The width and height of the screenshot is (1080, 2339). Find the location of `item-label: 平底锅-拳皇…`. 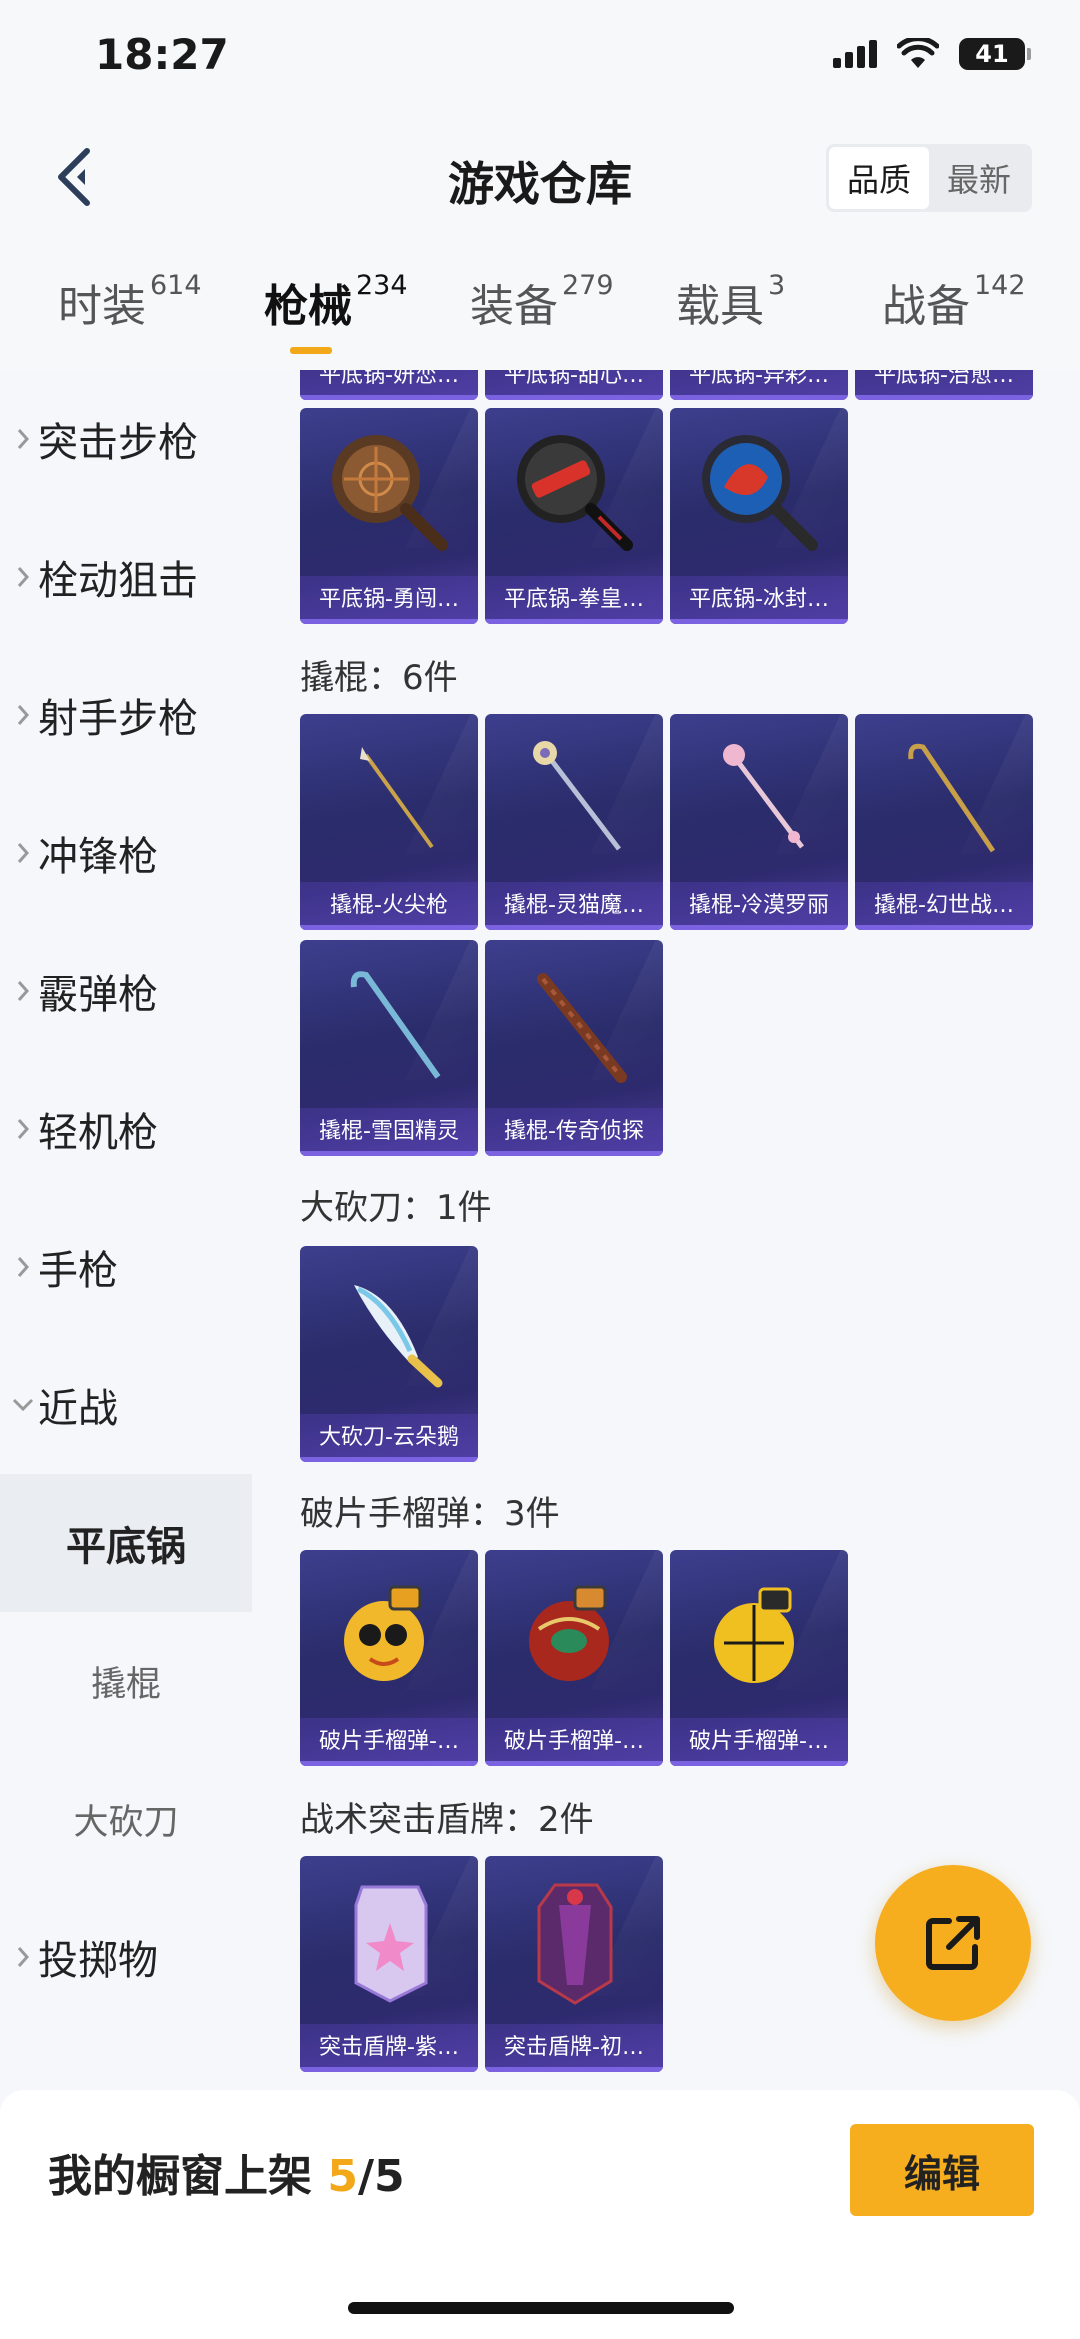

item-label: 平底锅-拳皇… is located at coordinates (574, 600).